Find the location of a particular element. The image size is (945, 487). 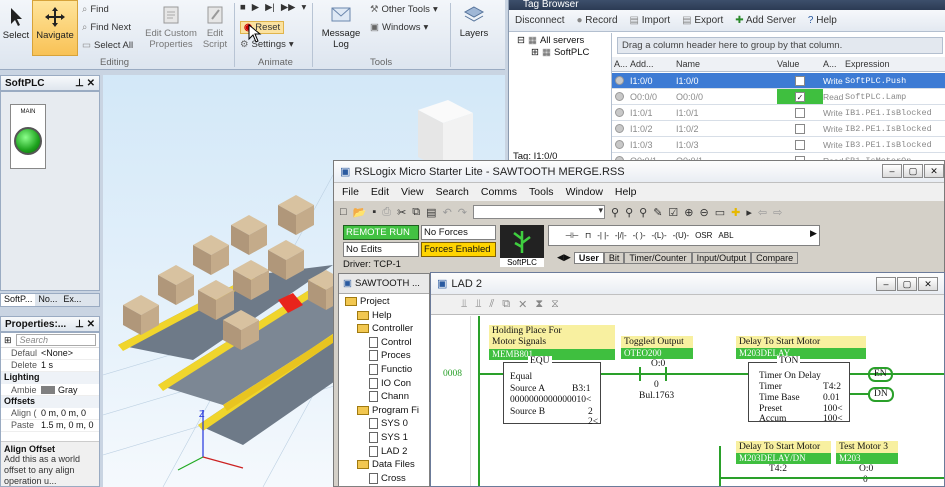

lighting-category: Lighting is located at coordinates (50, 378).